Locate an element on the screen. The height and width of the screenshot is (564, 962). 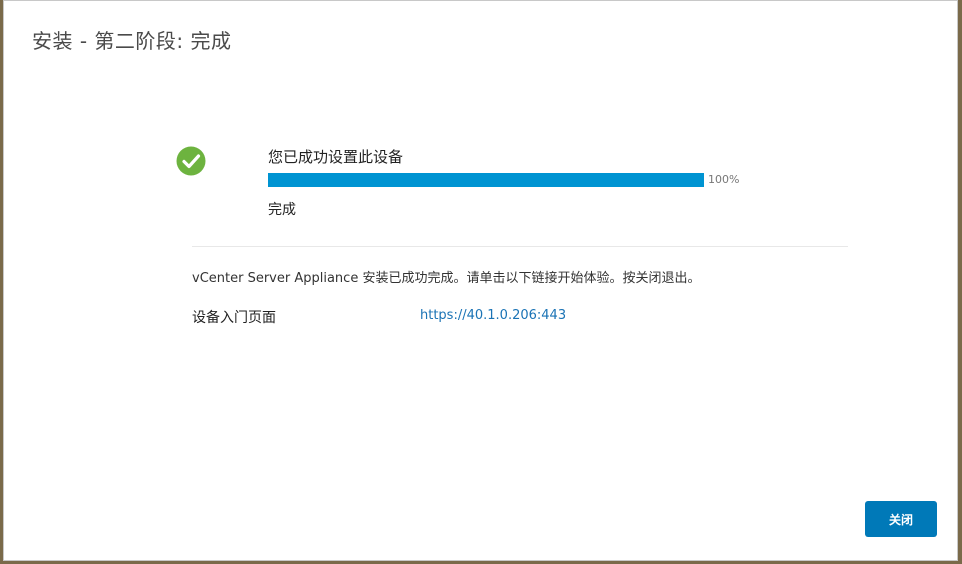
progress-bar is located at coordinates (486, 180).